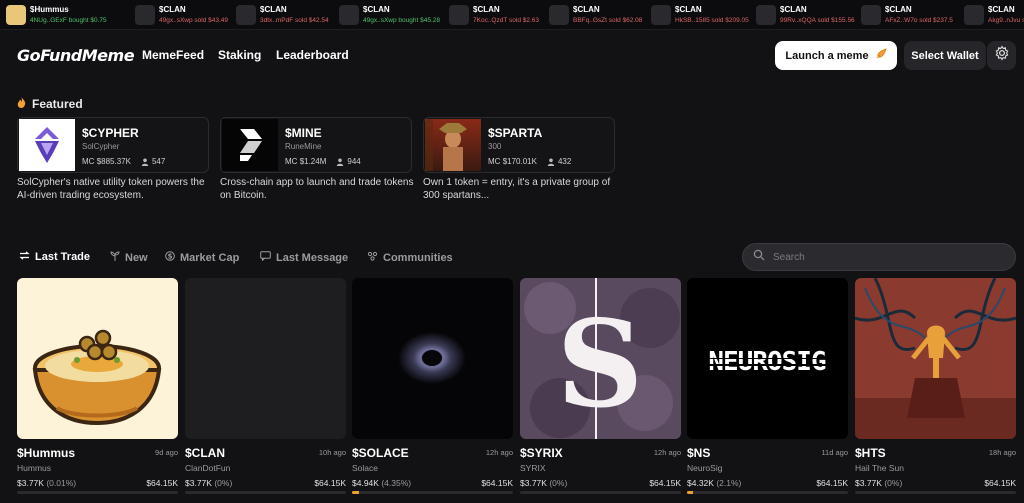 This screenshot has height=503, width=1024. What do you see at coordinates (46, 453) in the screenshot?
I see `token-symbol: $Hummus` at bounding box center [46, 453].